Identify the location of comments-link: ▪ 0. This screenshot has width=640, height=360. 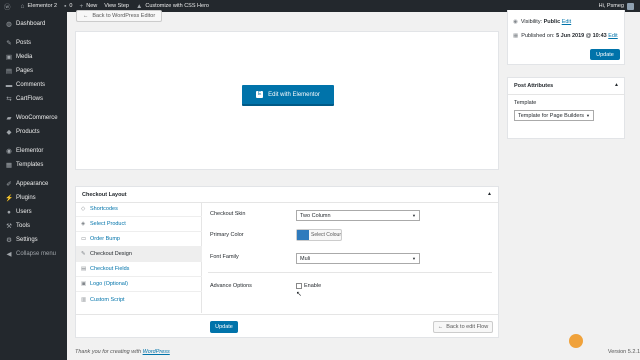
(68, 6).